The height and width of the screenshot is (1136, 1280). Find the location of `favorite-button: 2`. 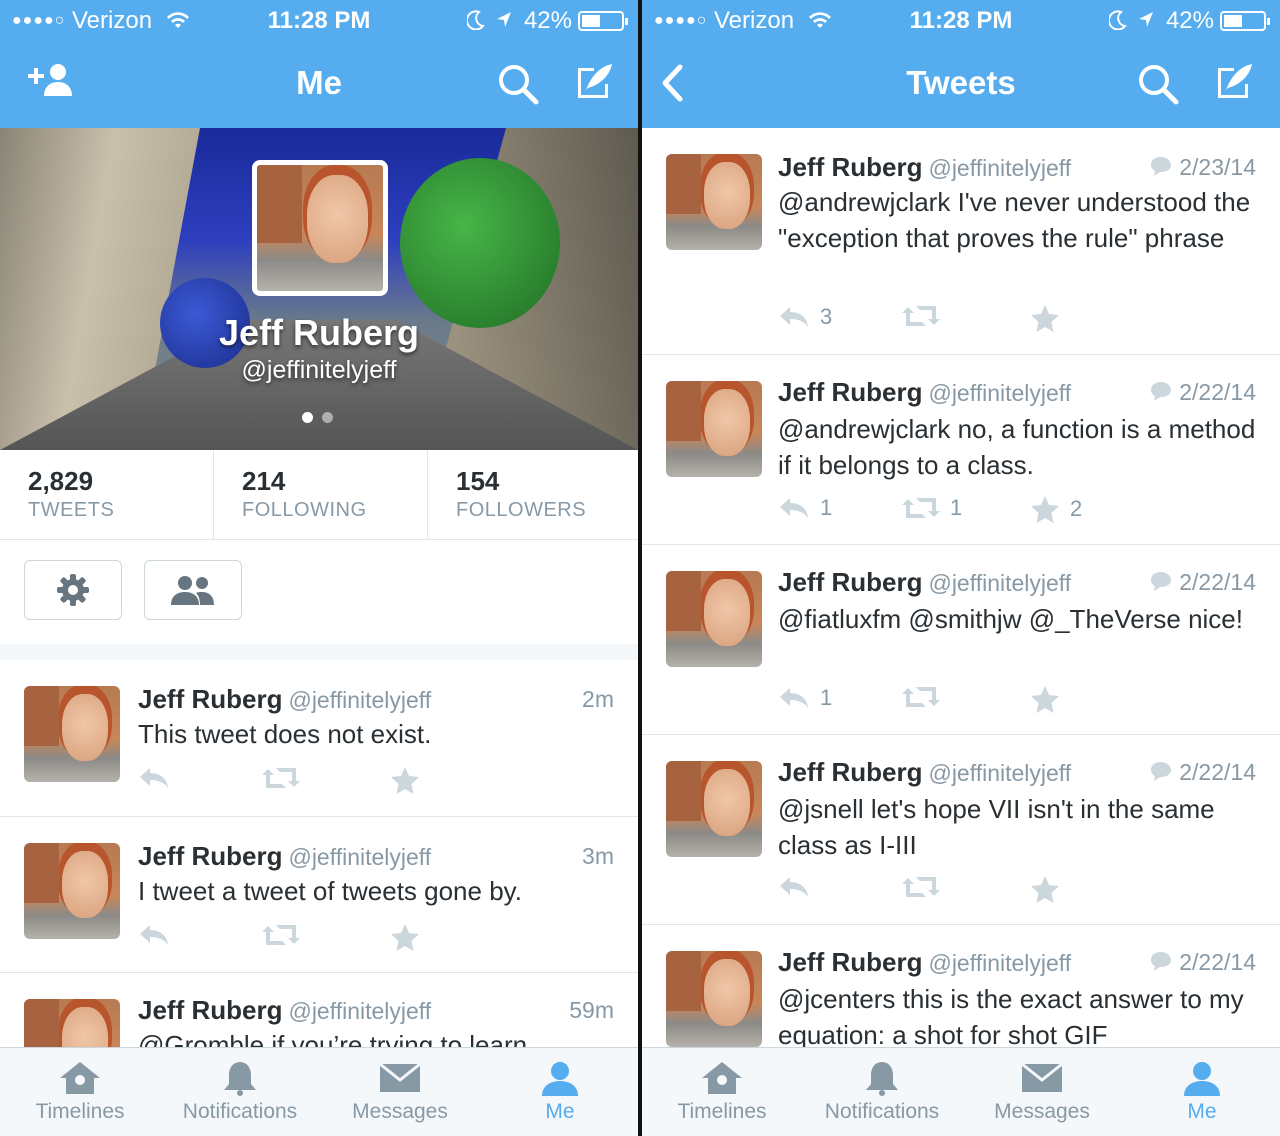

favorite-button: 2 is located at coordinates (1056, 509).